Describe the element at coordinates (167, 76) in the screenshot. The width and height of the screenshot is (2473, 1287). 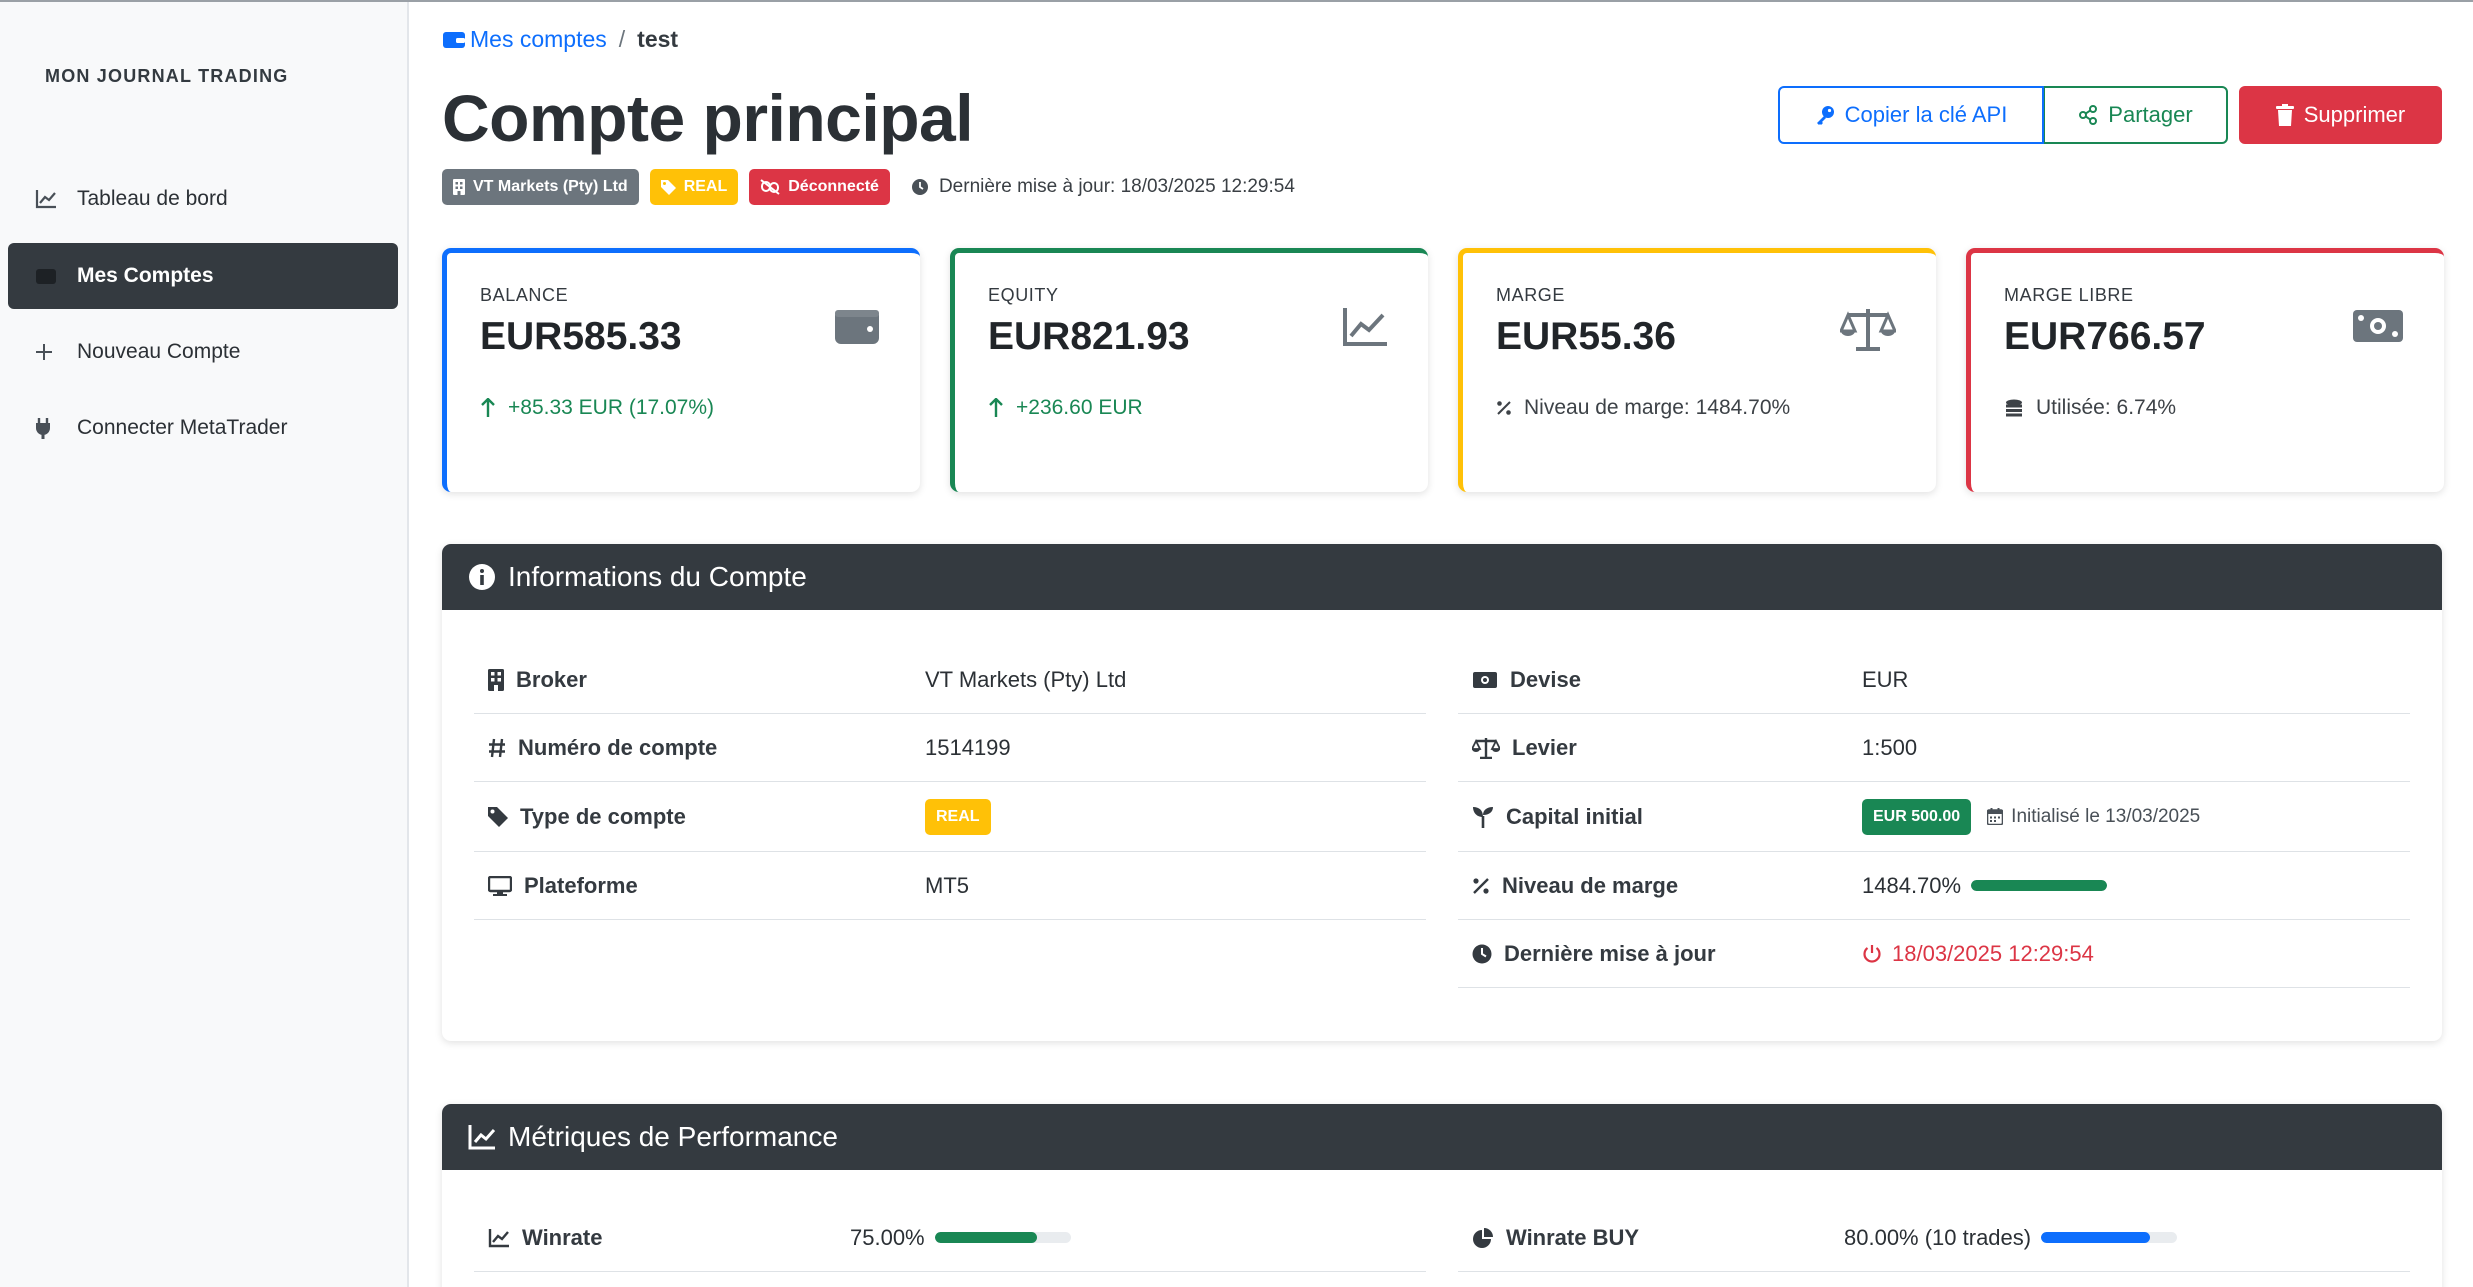
I see `app-brand: MON JOURNAL TRADING` at that location.